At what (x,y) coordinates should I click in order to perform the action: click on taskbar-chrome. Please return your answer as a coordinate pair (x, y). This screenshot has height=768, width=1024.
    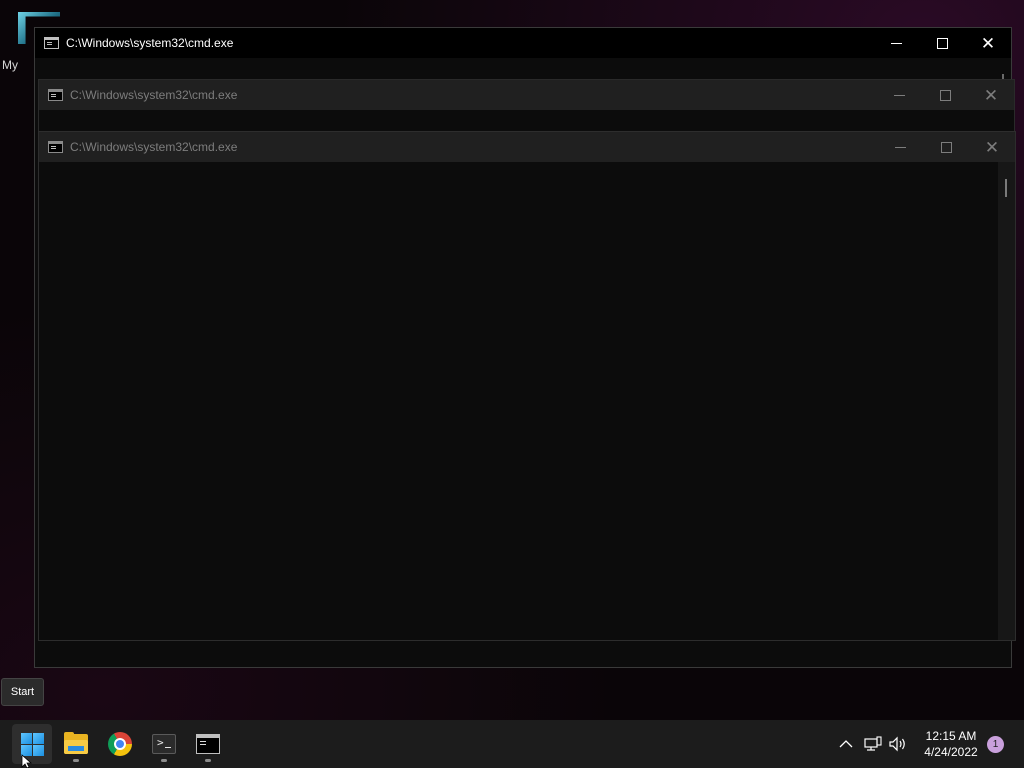
    Looking at the image, I should click on (120, 744).